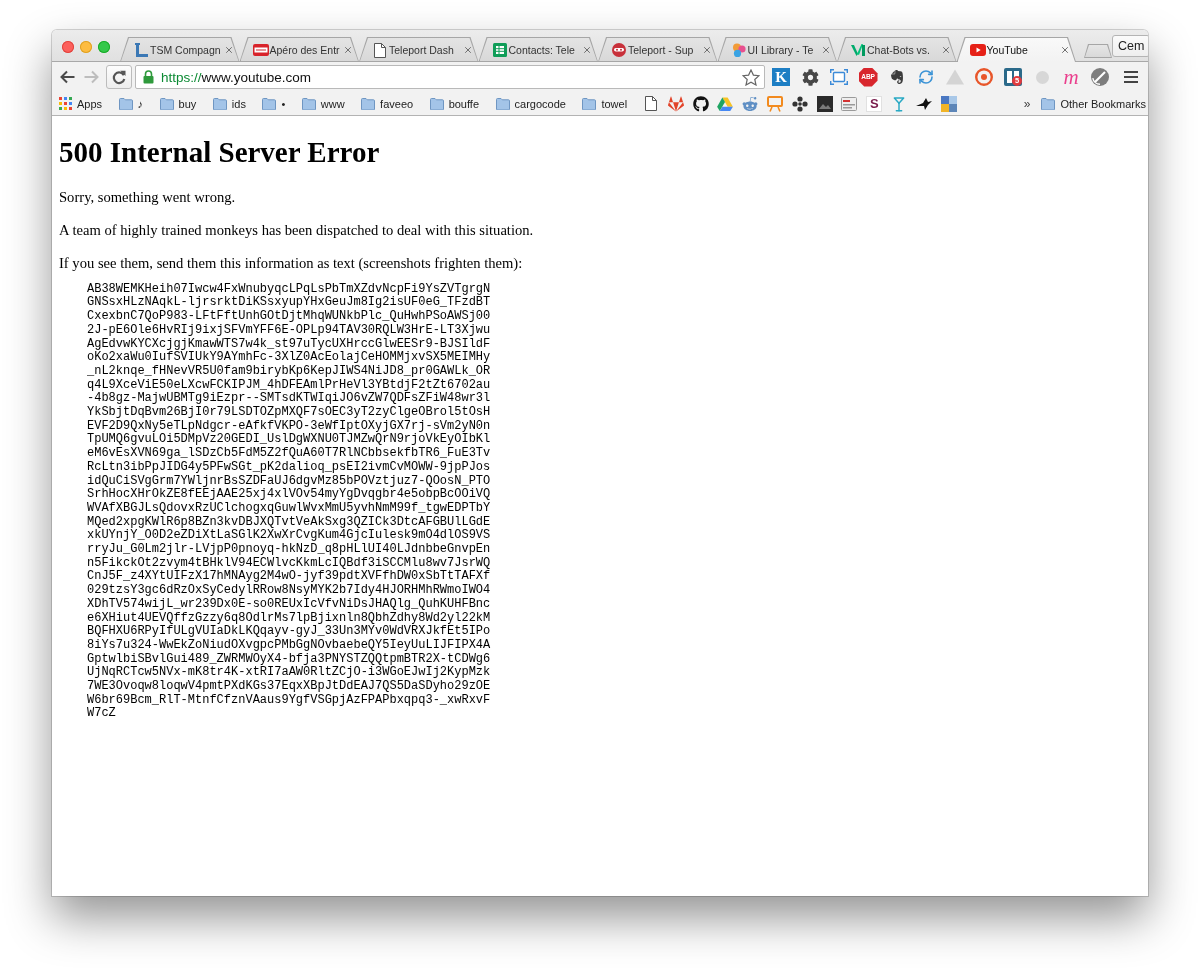  What do you see at coordinates (68, 47) in the screenshot?
I see `window-close-icon` at bounding box center [68, 47].